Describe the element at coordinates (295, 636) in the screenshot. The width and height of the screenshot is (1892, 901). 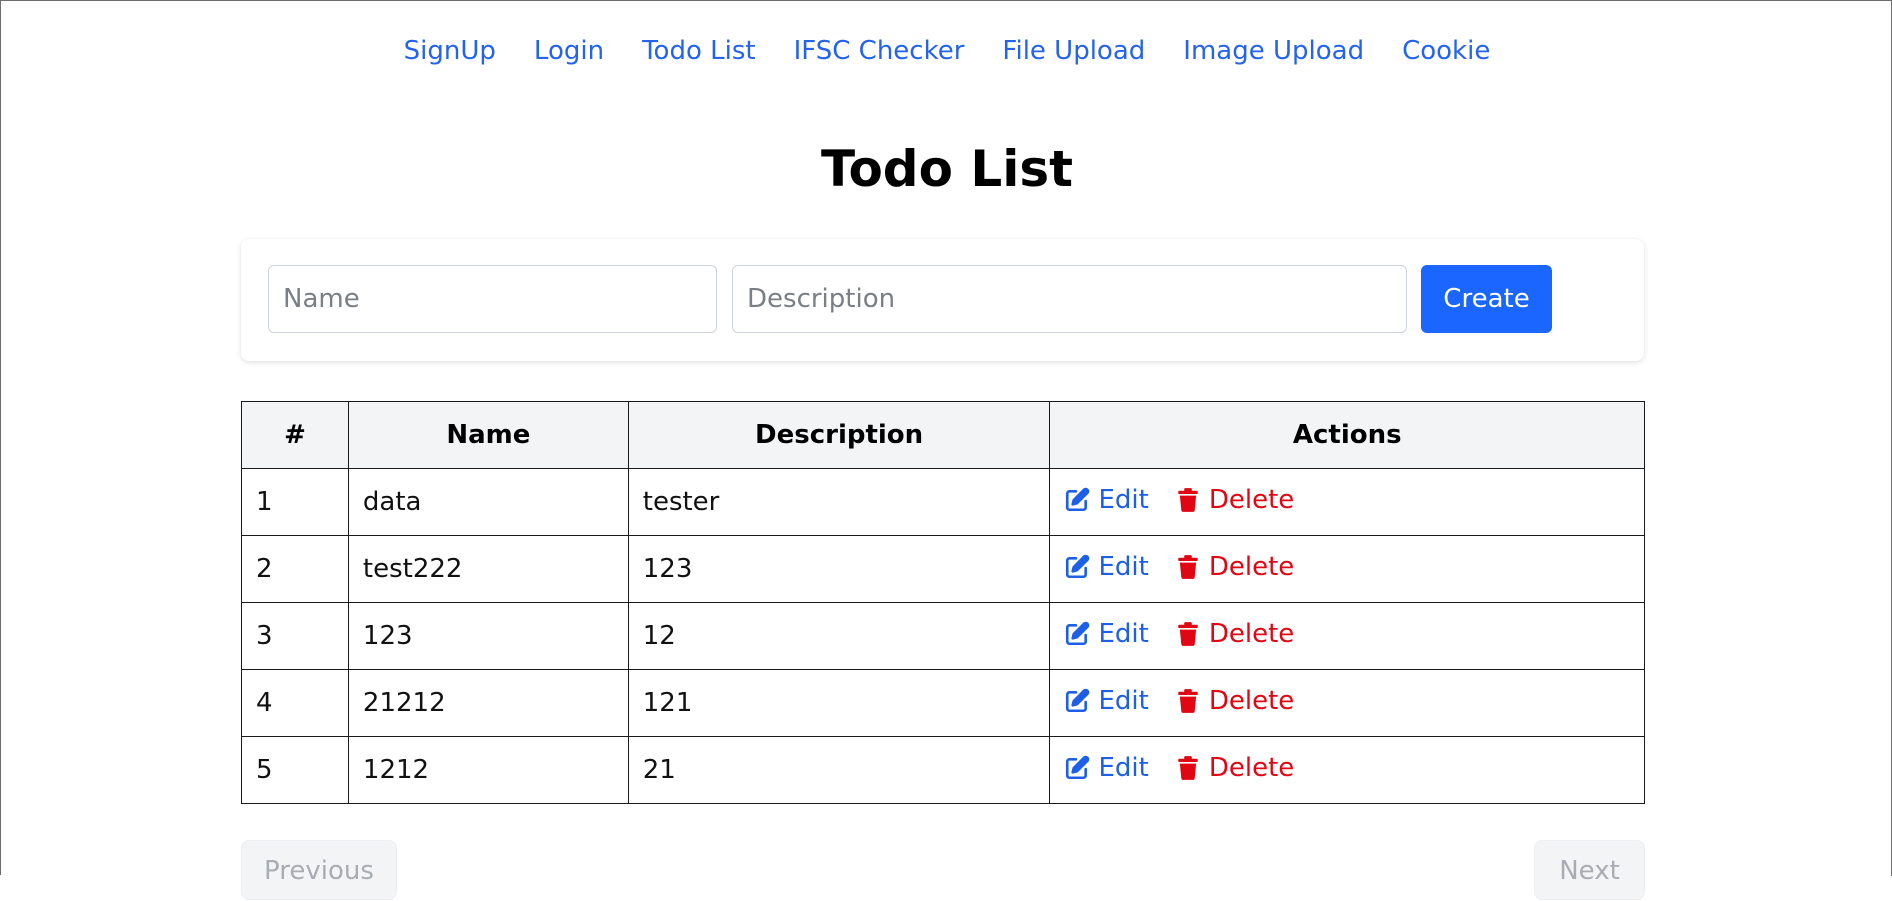
I see `cell-number: 3` at that location.